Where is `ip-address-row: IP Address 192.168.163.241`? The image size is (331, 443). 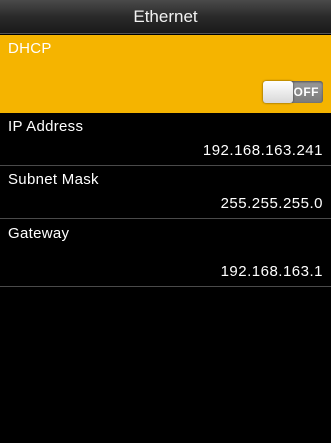
ip-address-row: IP Address 192.168.163.241 is located at coordinates (165, 139).